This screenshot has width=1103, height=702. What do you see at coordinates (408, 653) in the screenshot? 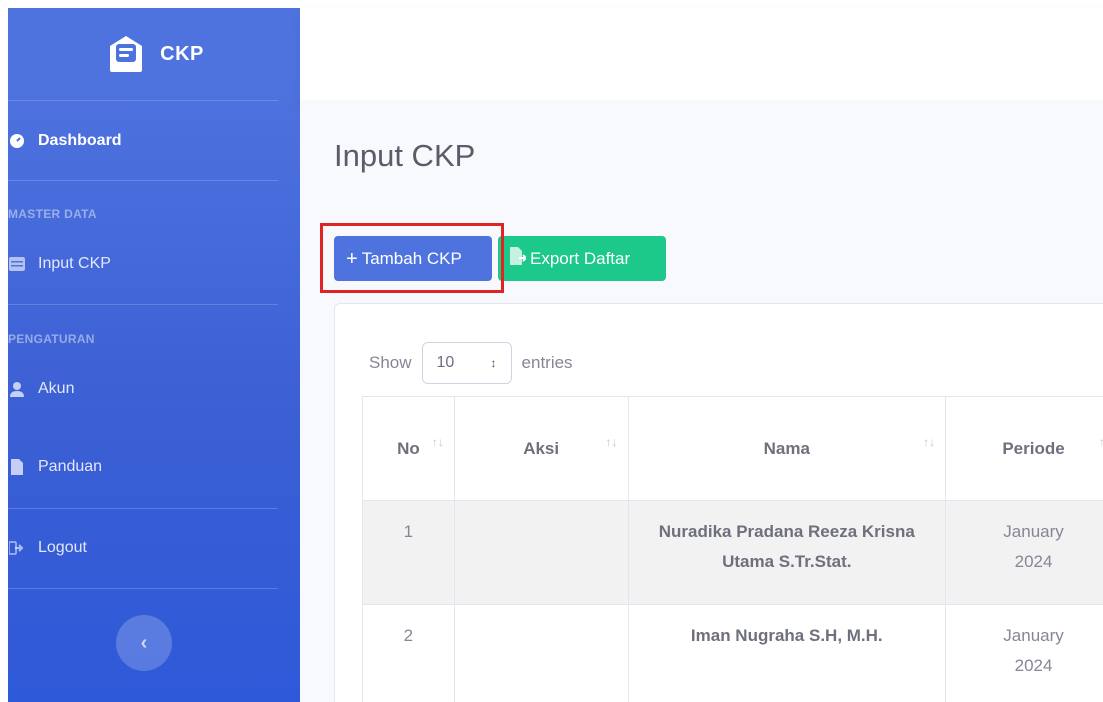
I see `cell-no: 2` at bounding box center [408, 653].